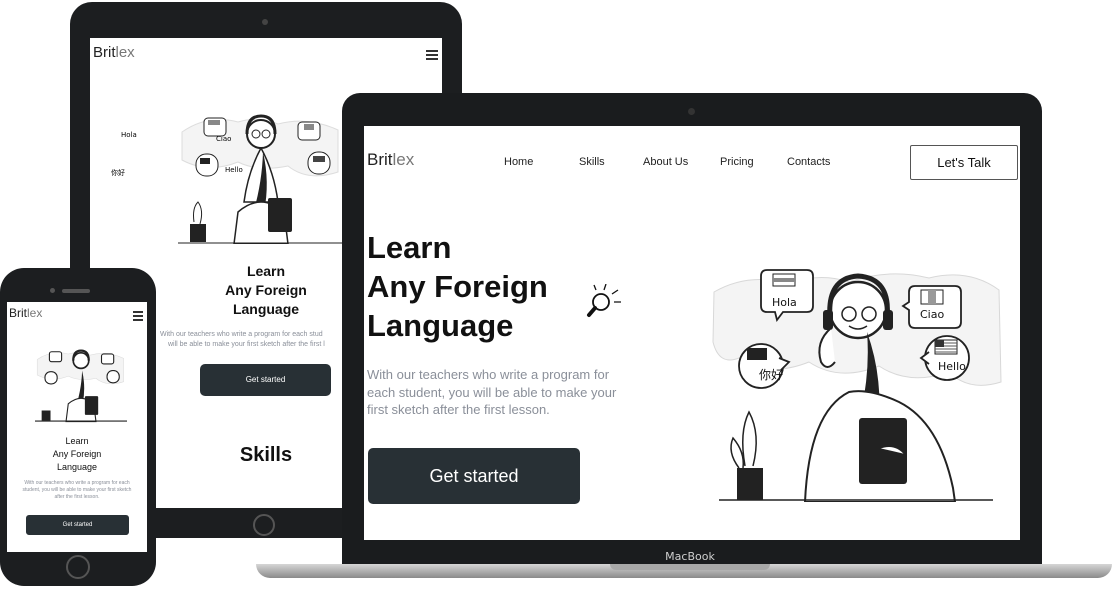 This screenshot has width=1113, height=589. Describe the element at coordinates (592, 162) in the screenshot. I see `nav-skills: Skills` at that location.